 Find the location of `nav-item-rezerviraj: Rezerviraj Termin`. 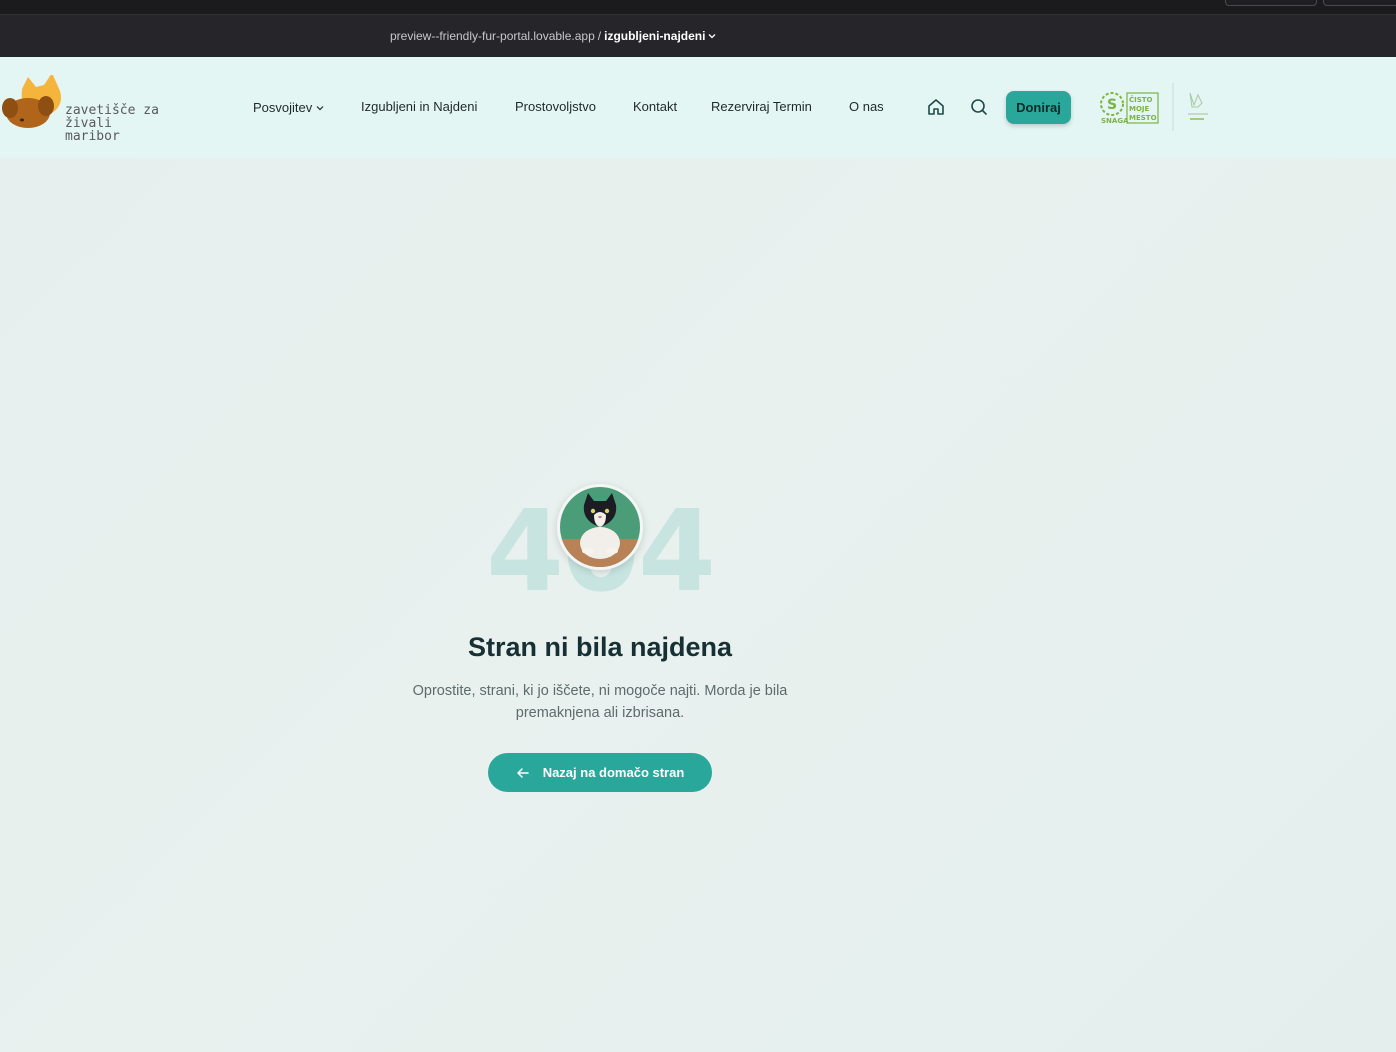

nav-item-rezerviraj: Rezerviraj Termin is located at coordinates (761, 106).